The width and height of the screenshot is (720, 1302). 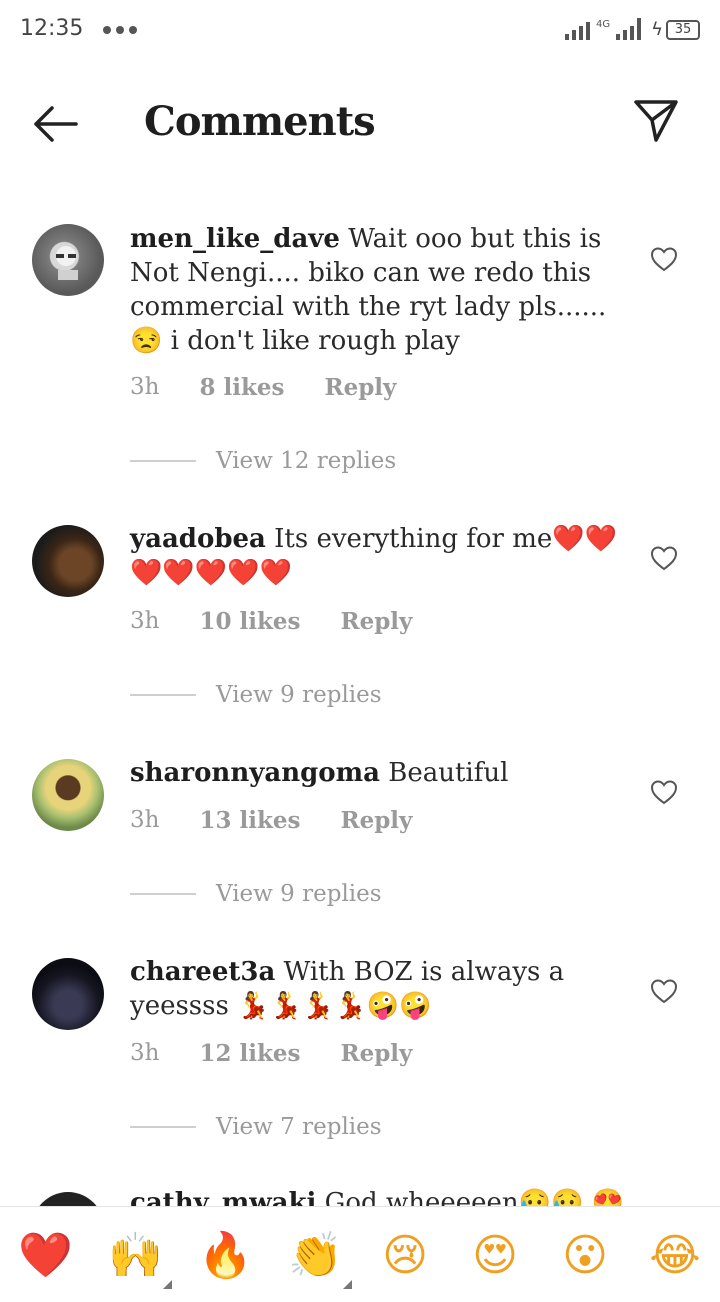 What do you see at coordinates (360, 32) in the screenshot?
I see `status-bar: 12:35 4G ϟ 35` at bounding box center [360, 32].